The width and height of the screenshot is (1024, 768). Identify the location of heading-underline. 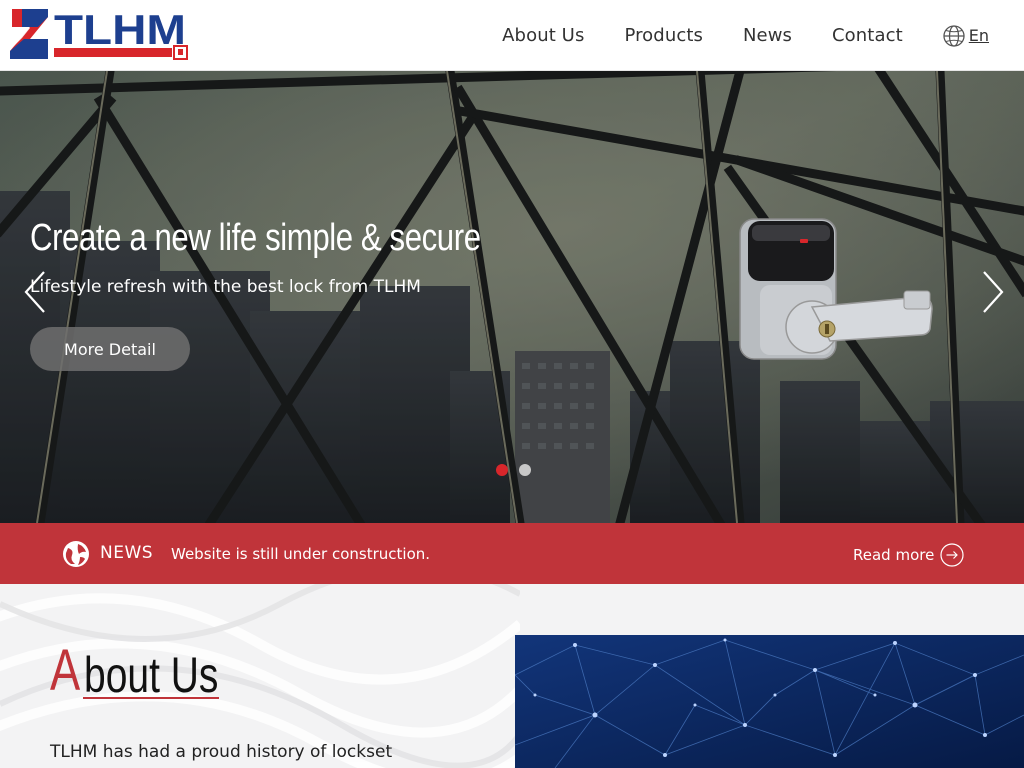
(151, 698).